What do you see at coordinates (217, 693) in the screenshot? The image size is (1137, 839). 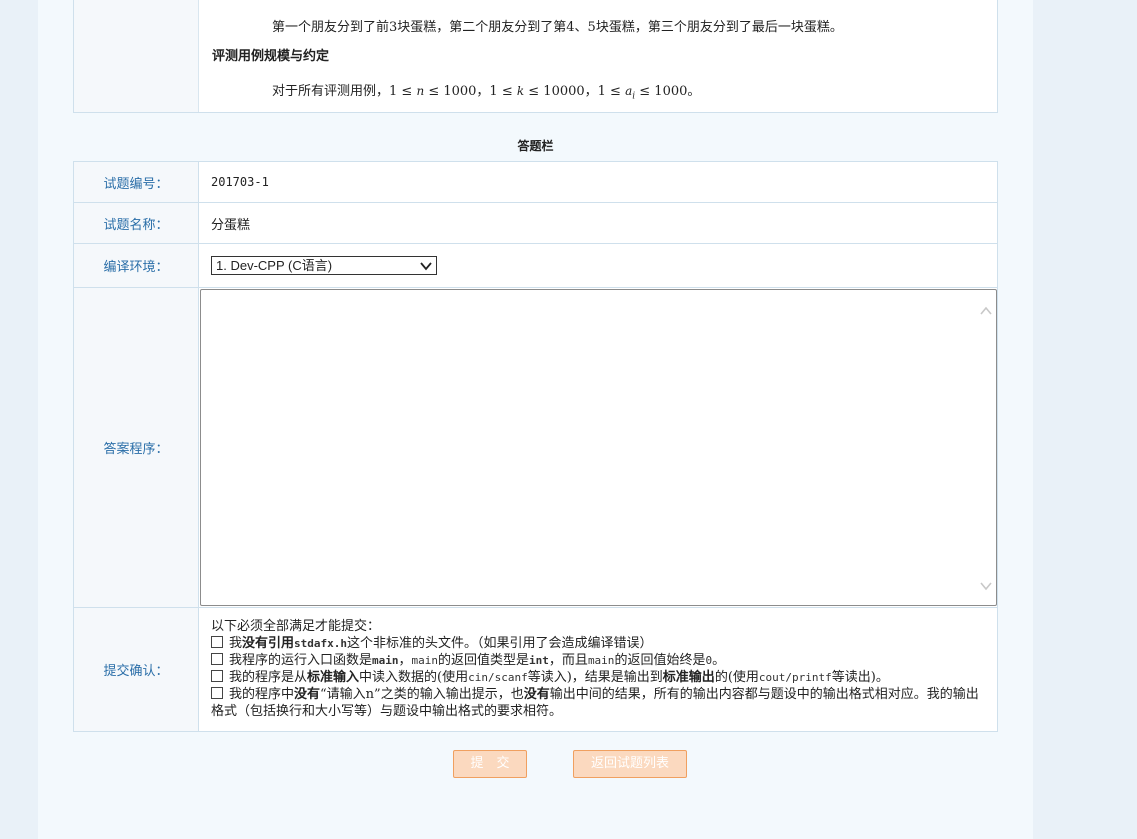 I see `checkbox-no-prompts` at bounding box center [217, 693].